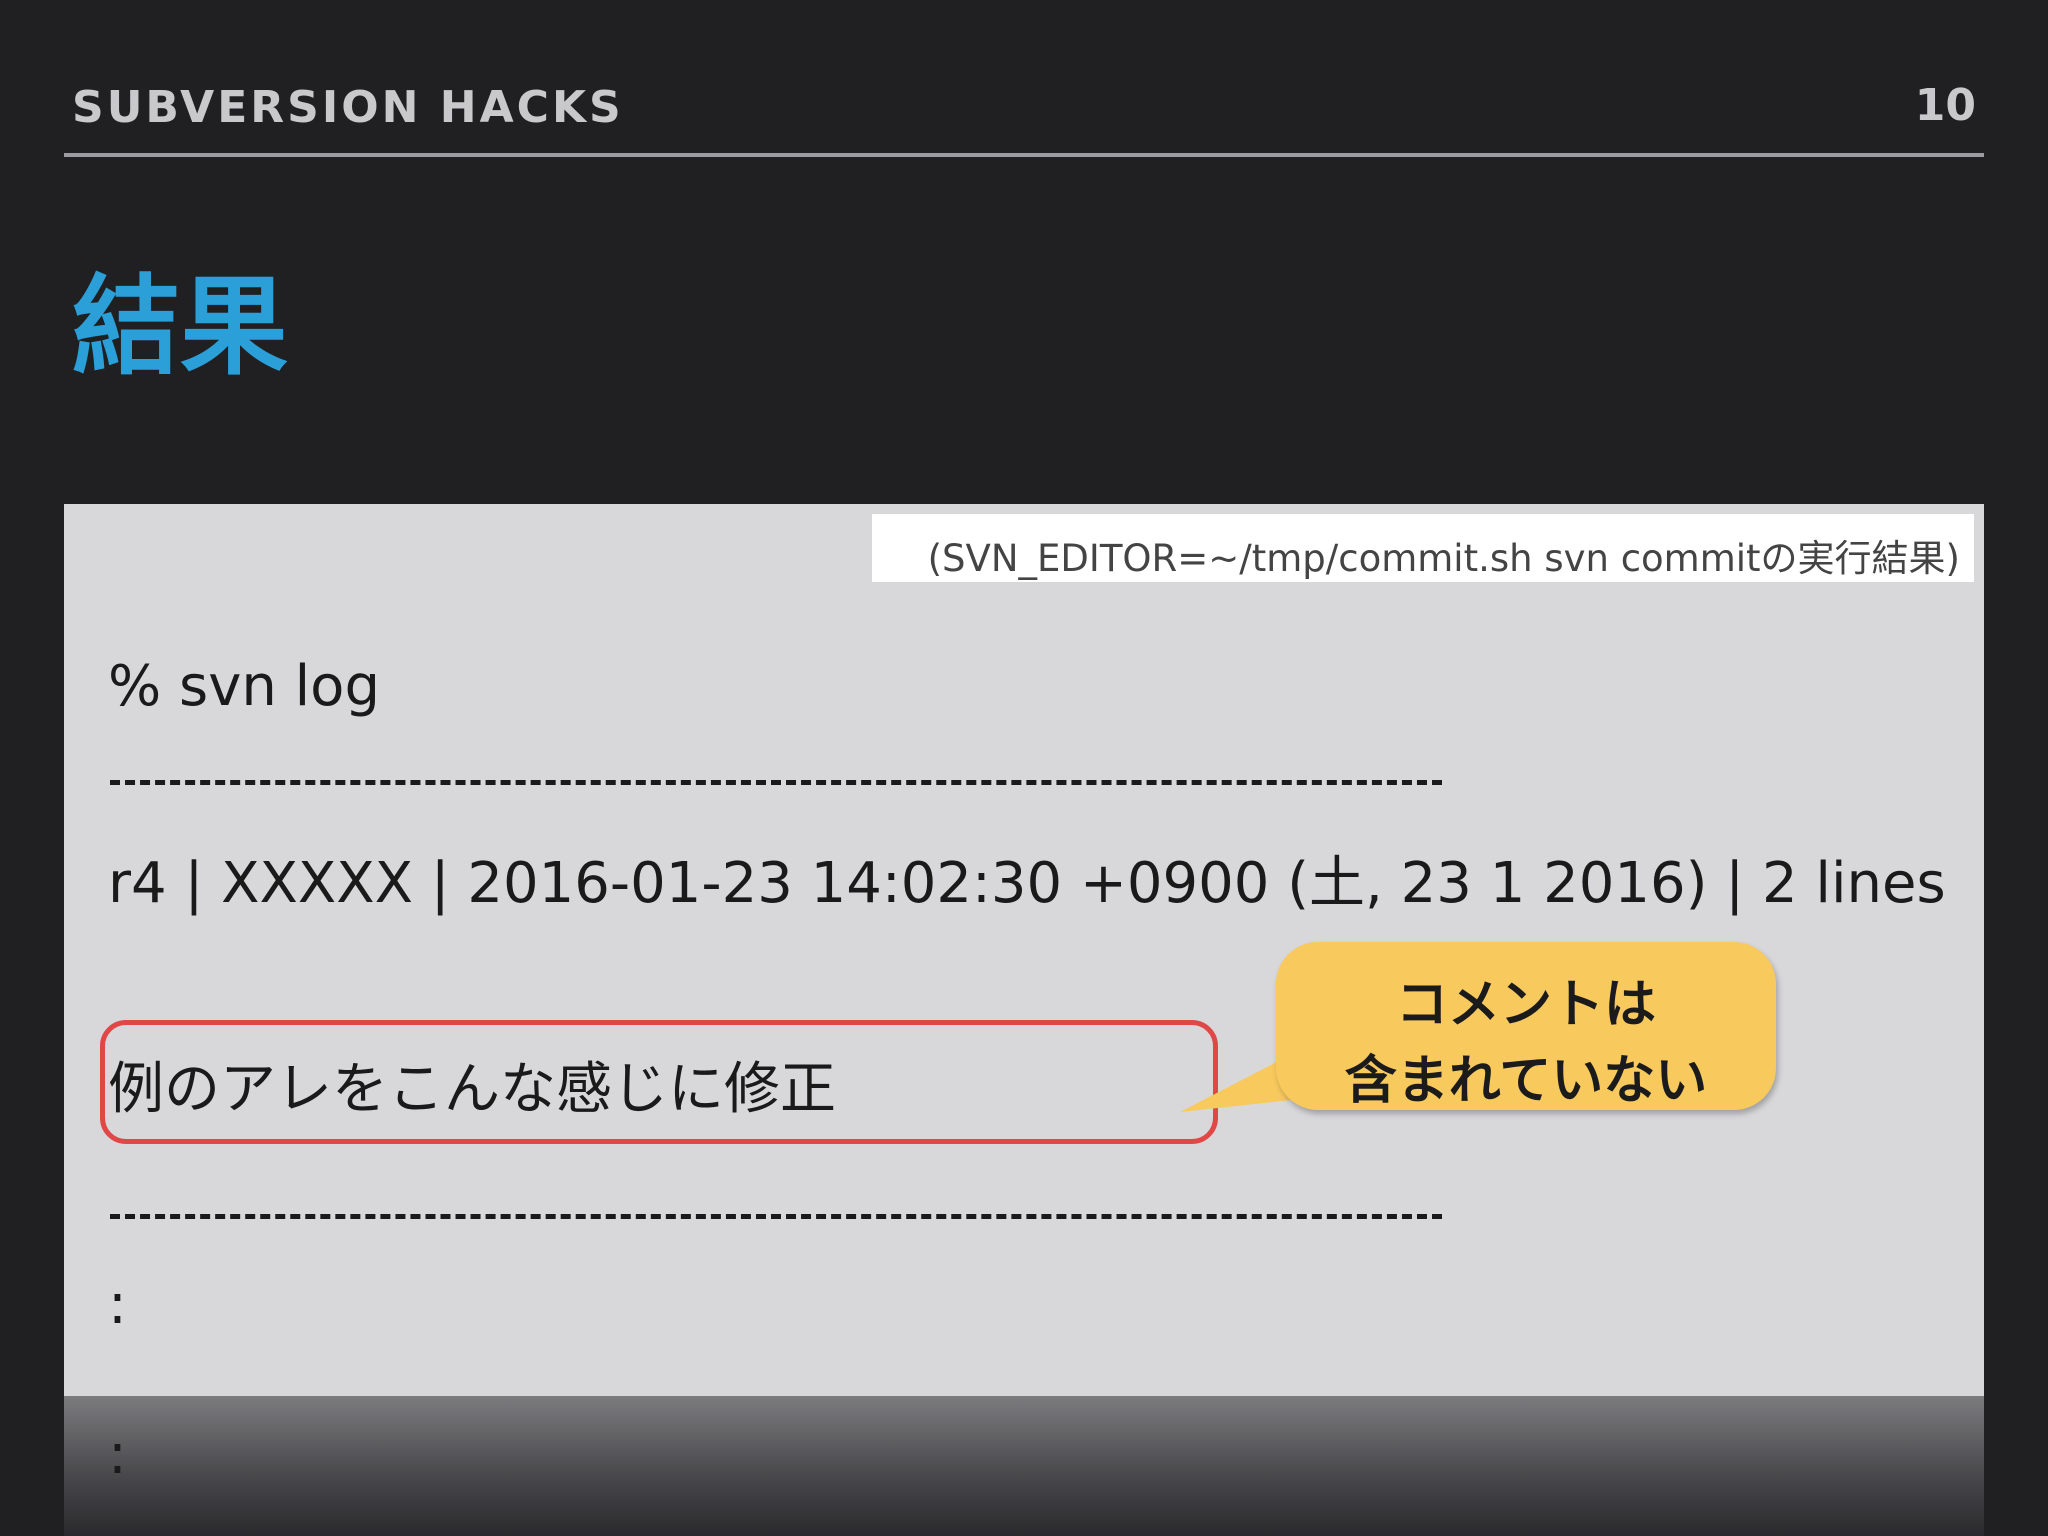  What do you see at coordinates (472, 1089) in the screenshot?
I see `commit-message: 例のアレをこんな感じに修正` at bounding box center [472, 1089].